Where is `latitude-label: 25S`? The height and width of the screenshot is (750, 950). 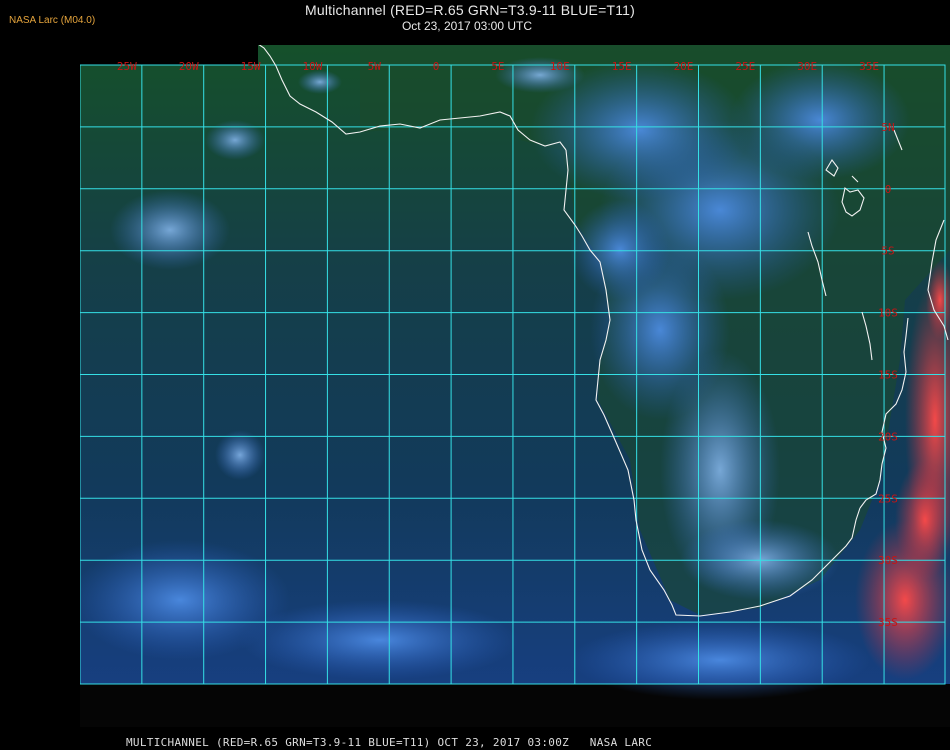
latitude-label: 25S is located at coordinates (888, 498).